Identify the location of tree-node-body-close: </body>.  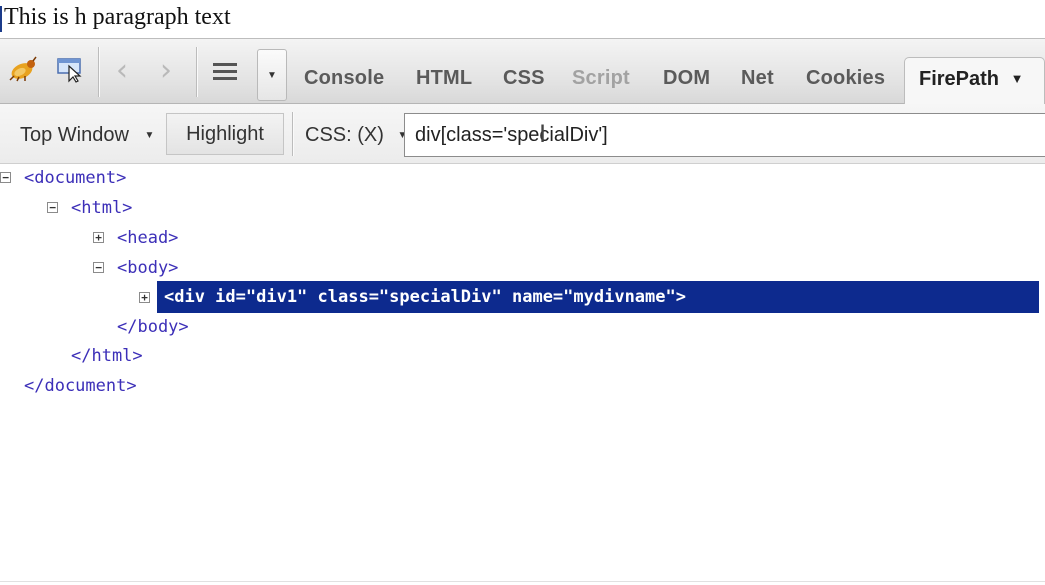
(153, 327).